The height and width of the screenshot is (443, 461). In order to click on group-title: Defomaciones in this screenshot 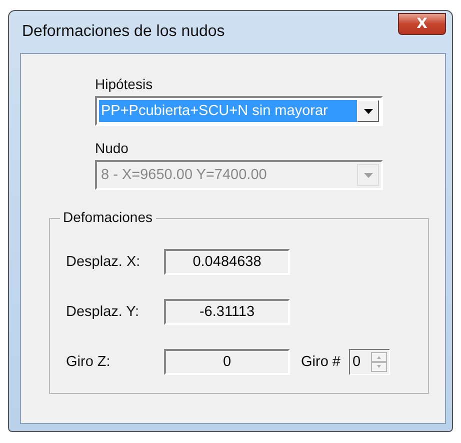, I will do `click(108, 217)`.